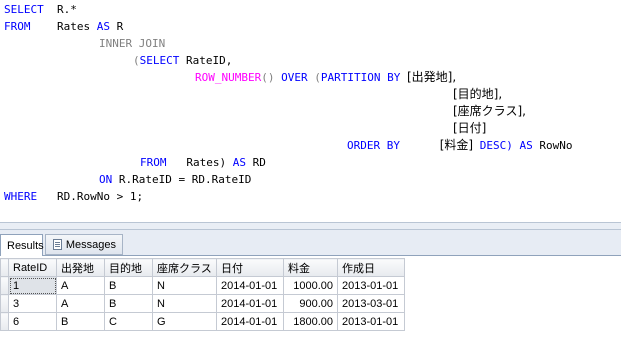 The height and width of the screenshot is (337, 621). What do you see at coordinates (360, 77) in the screenshot?
I see `partition-by-keyword: PARTITION BY` at bounding box center [360, 77].